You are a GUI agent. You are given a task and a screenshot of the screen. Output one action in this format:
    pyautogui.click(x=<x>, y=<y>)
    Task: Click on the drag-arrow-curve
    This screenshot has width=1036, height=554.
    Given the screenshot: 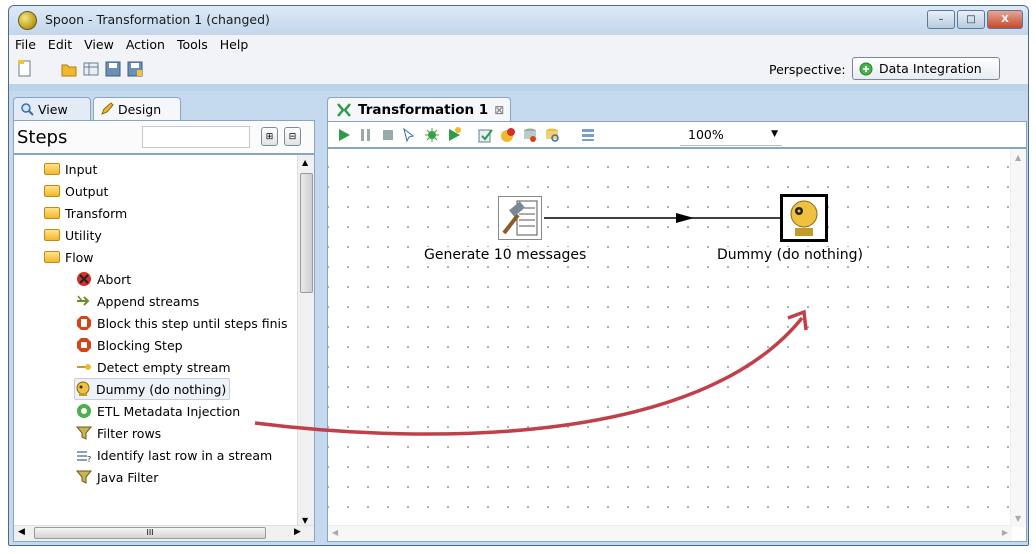 What is the action you would take?
    pyautogui.click(x=529, y=376)
    